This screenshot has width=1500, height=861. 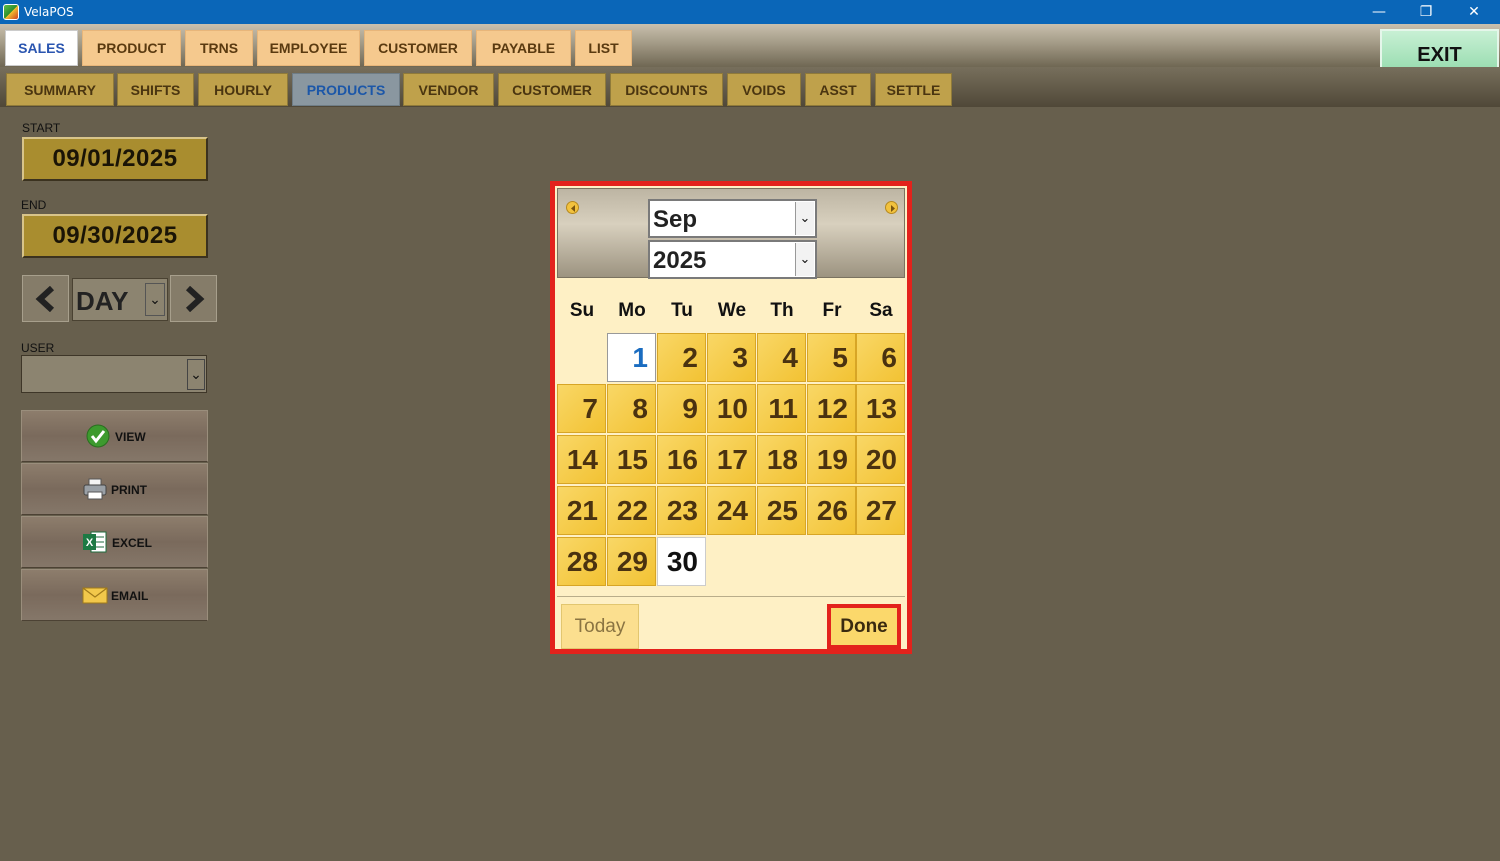 I want to click on calendar-day-19: 19, so click(x=831, y=459).